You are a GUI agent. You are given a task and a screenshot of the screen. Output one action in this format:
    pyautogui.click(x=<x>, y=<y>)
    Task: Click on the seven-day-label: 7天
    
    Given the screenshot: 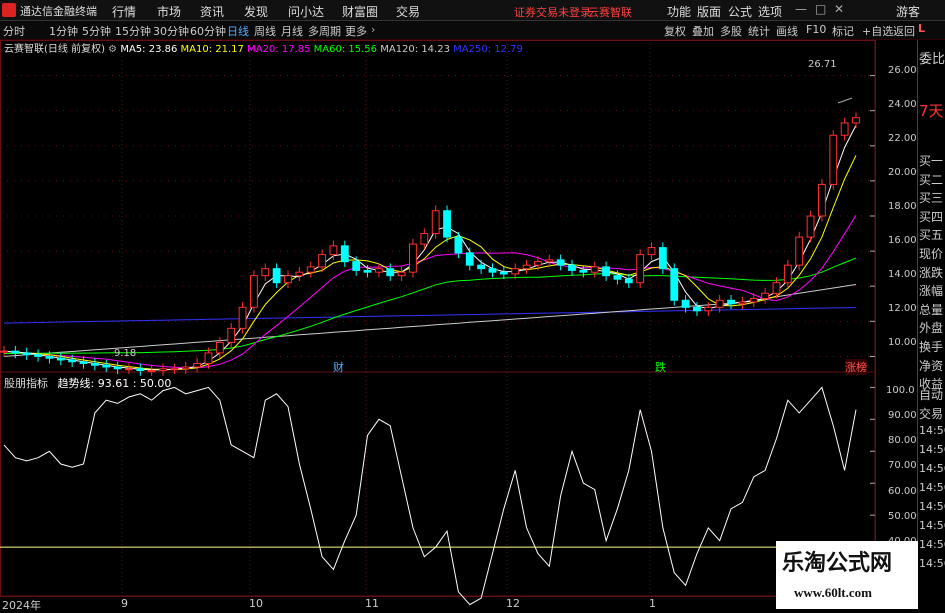 What is the action you would take?
    pyautogui.click(x=931, y=111)
    